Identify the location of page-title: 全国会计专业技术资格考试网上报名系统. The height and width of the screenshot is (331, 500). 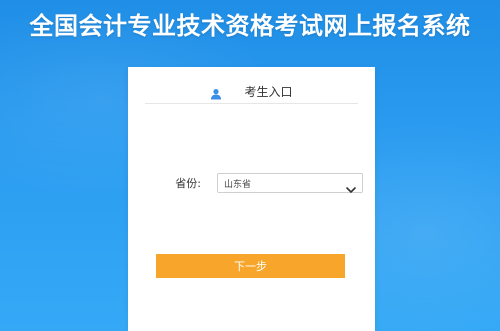
(250, 26).